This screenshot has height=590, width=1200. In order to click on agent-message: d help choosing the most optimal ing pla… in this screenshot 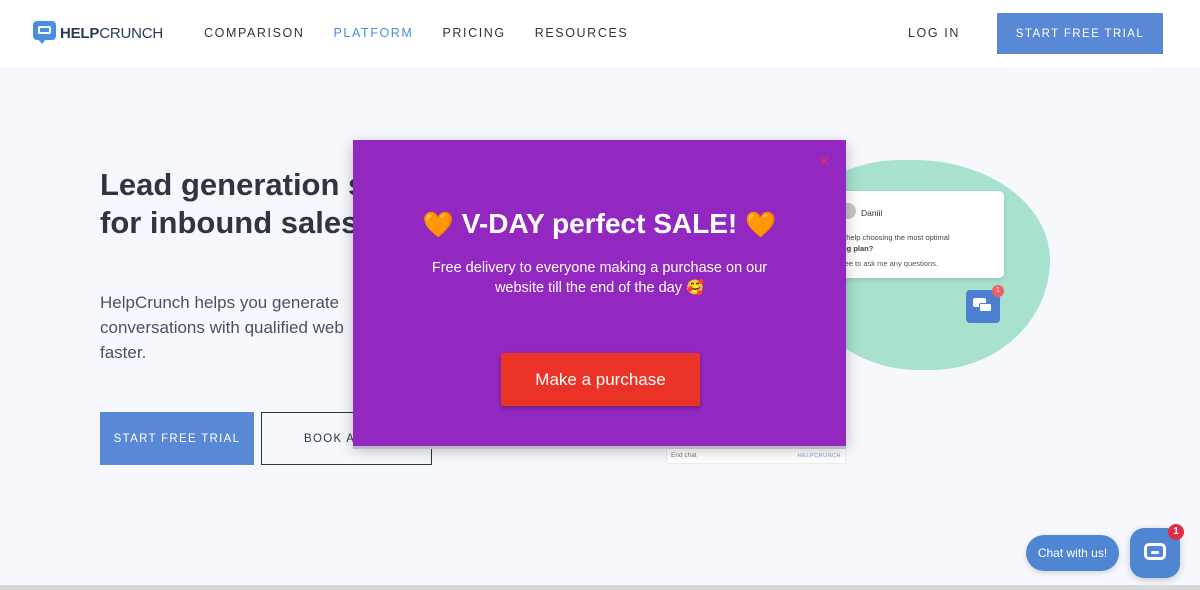, I will do `click(920, 243)`.